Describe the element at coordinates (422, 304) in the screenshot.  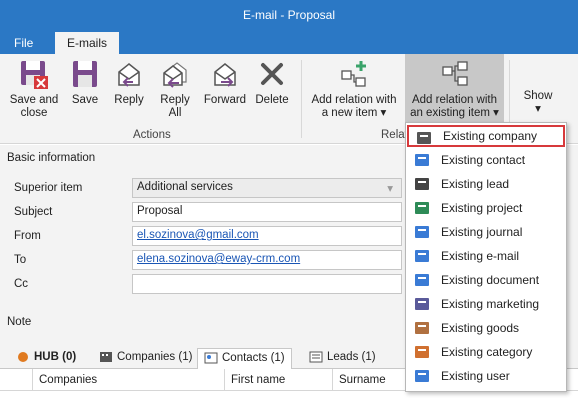
I see `marketing-icon` at that location.